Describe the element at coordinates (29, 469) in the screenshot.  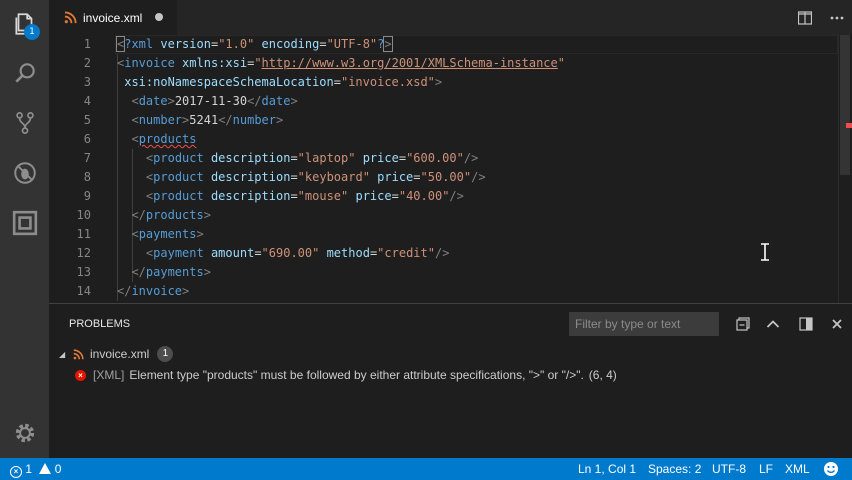
I see `error-count: 1` at that location.